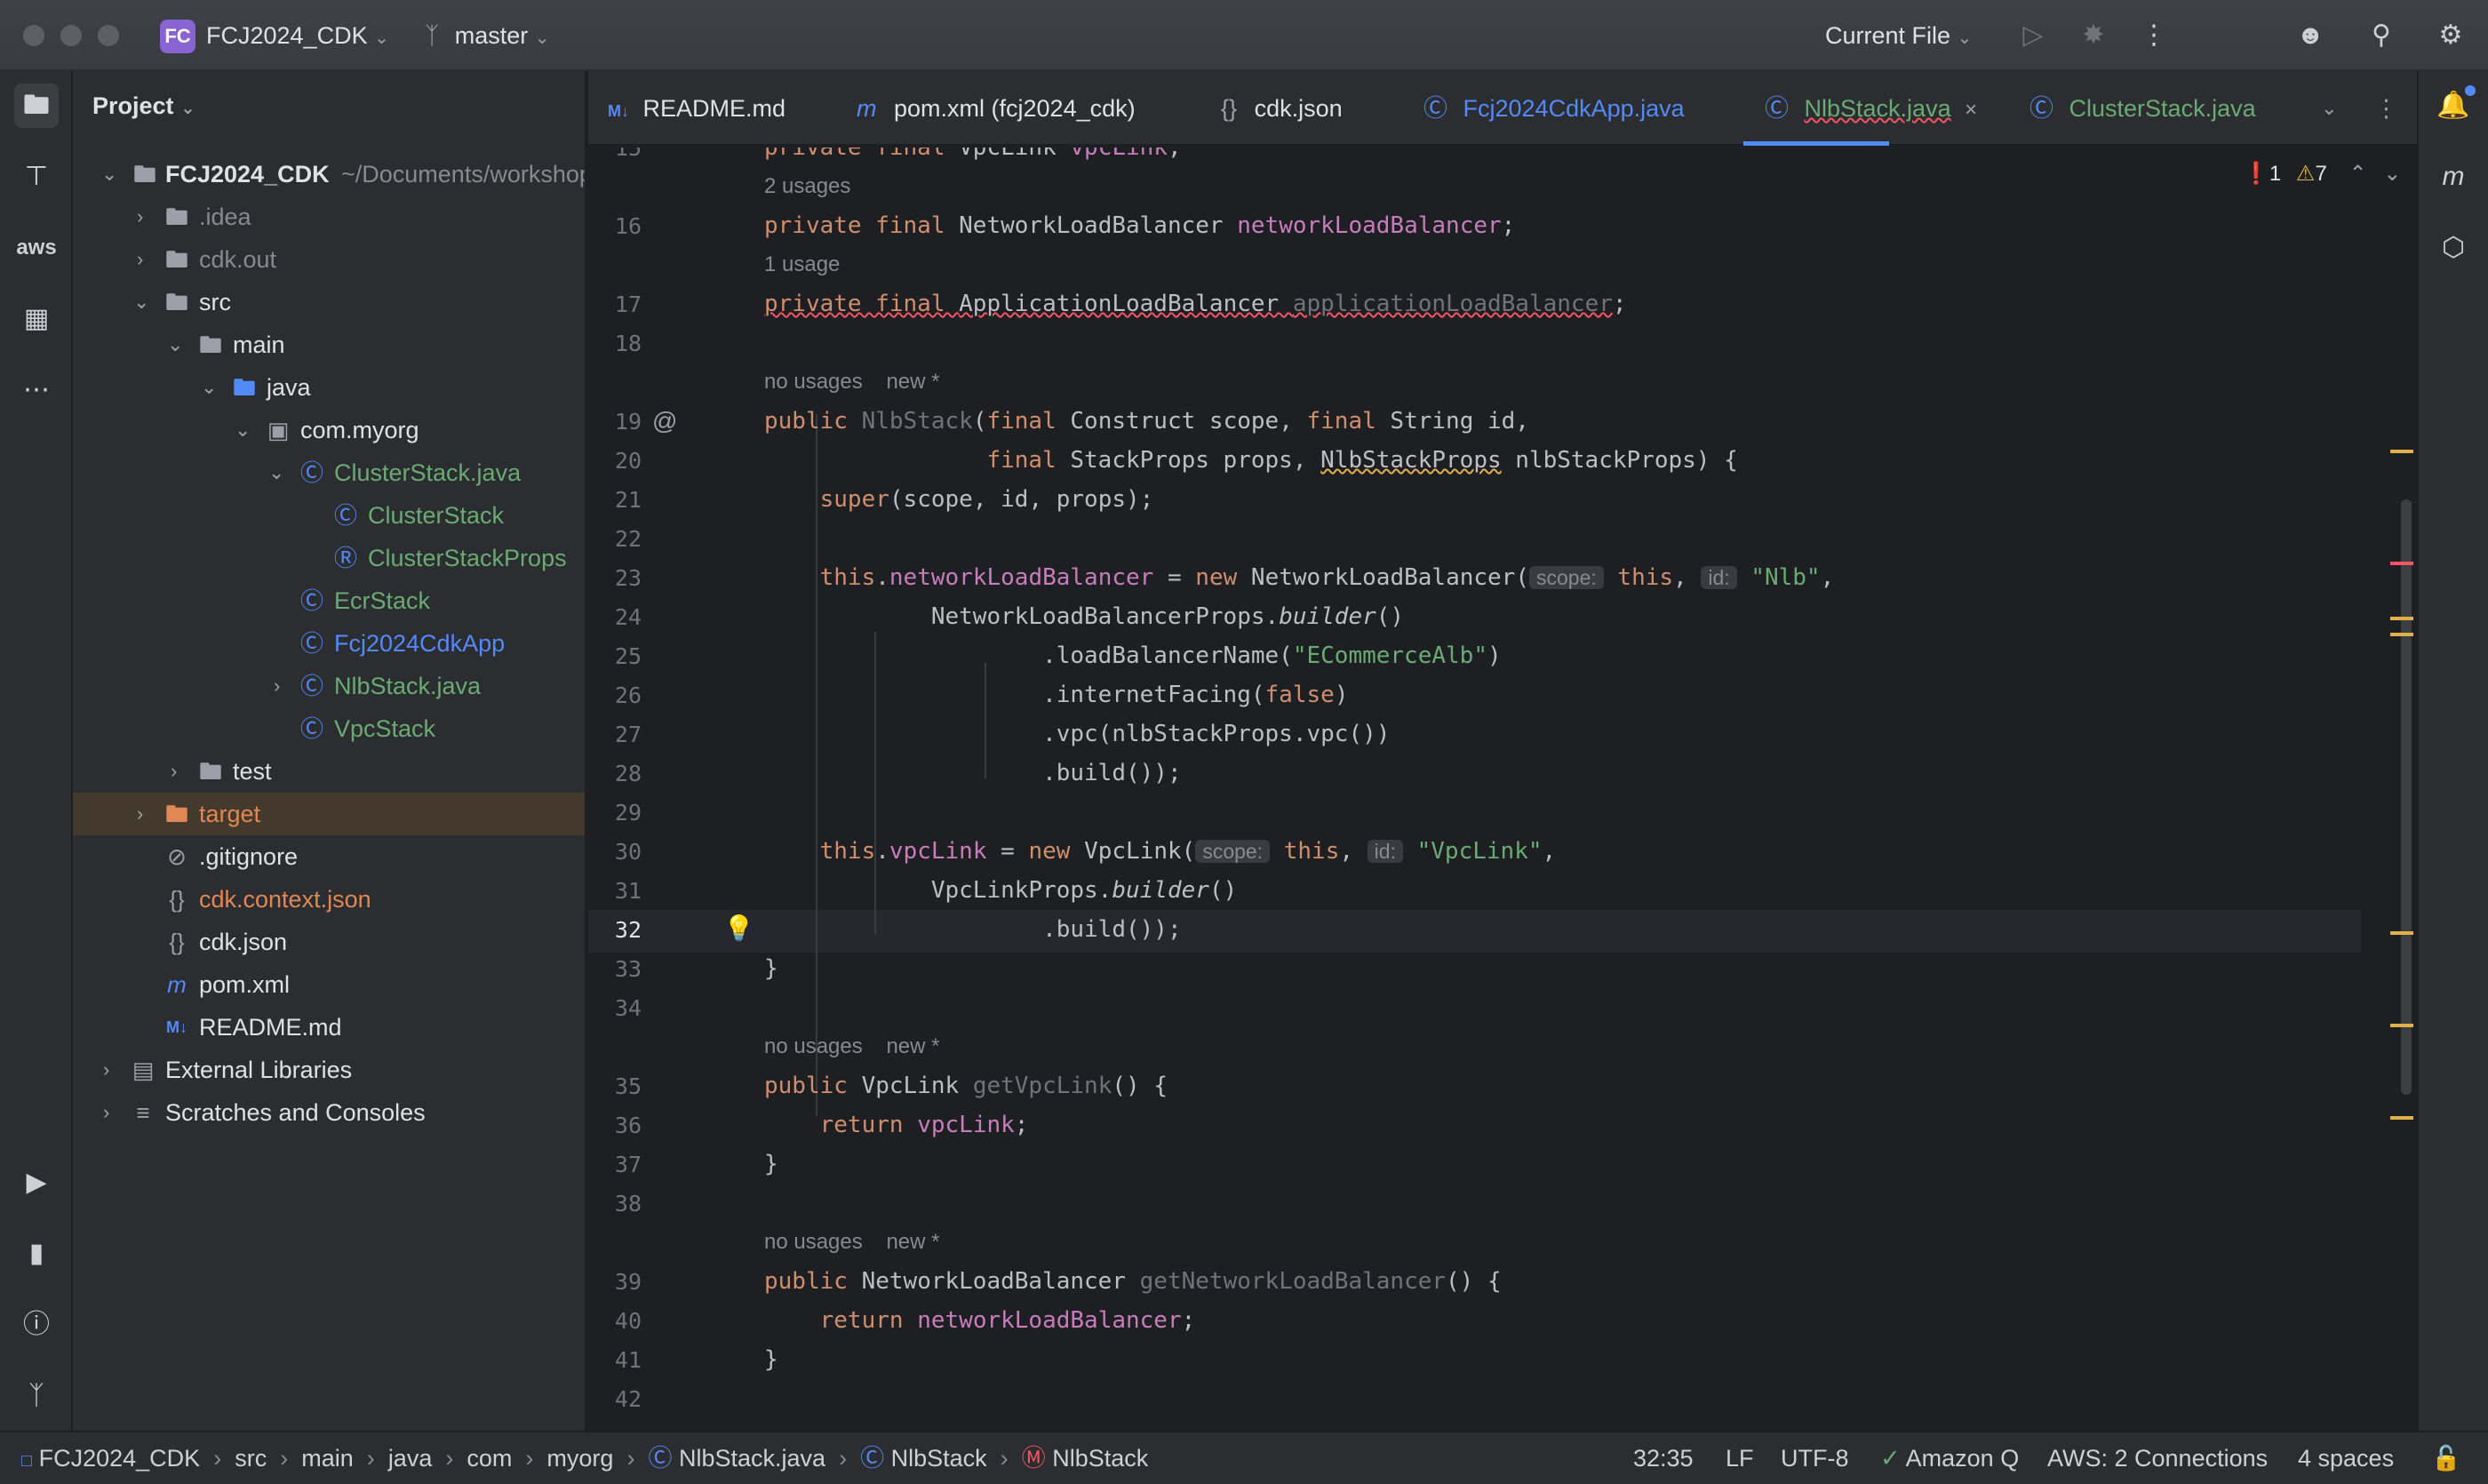 The width and height of the screenshot is (2488, 1484). I want to click on editor-scrollbar, so click(2406, 797).